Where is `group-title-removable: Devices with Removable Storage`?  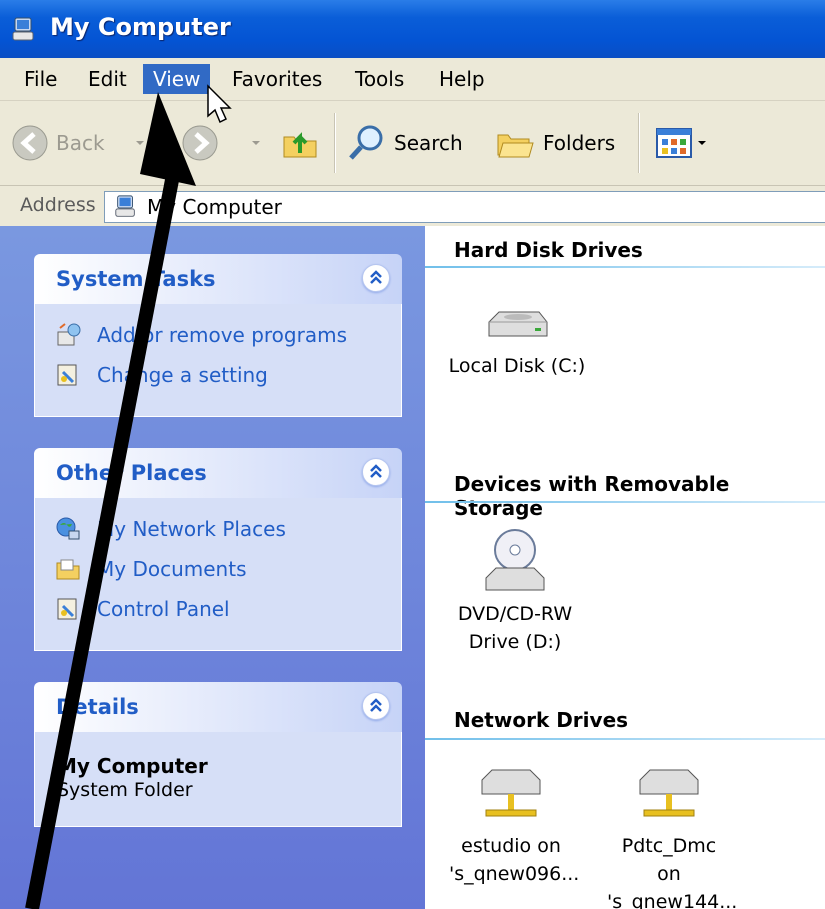 group-title-removable: Devices with Removable Storage is located at coordinates (592, 496).